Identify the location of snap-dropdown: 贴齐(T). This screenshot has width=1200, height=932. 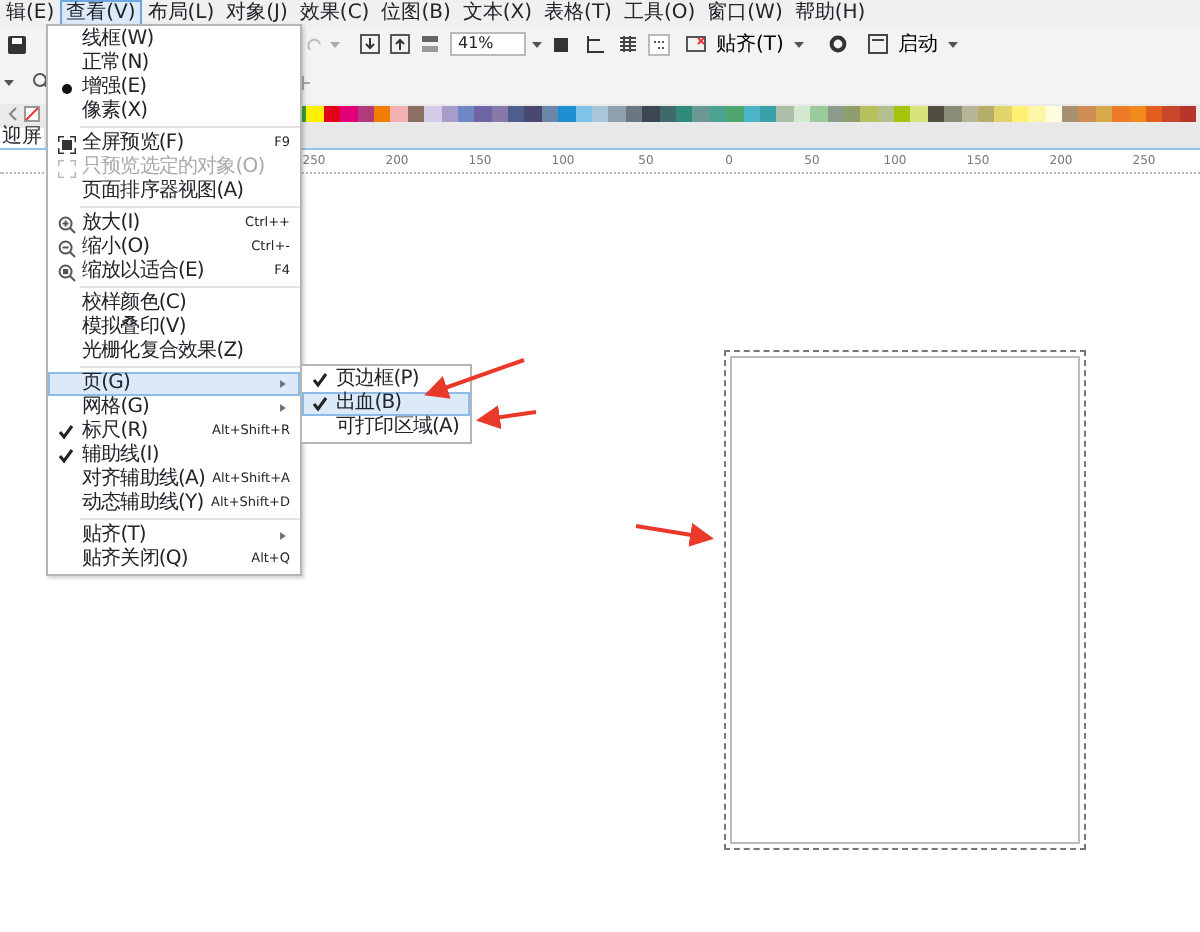
(750, 44).